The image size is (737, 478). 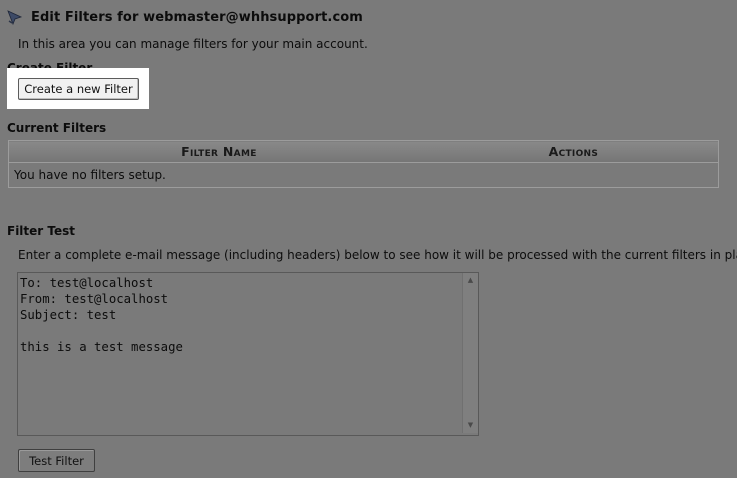 I want to click on textarea-scrollbar: ▲ ▼, so click(x=470, y=353).